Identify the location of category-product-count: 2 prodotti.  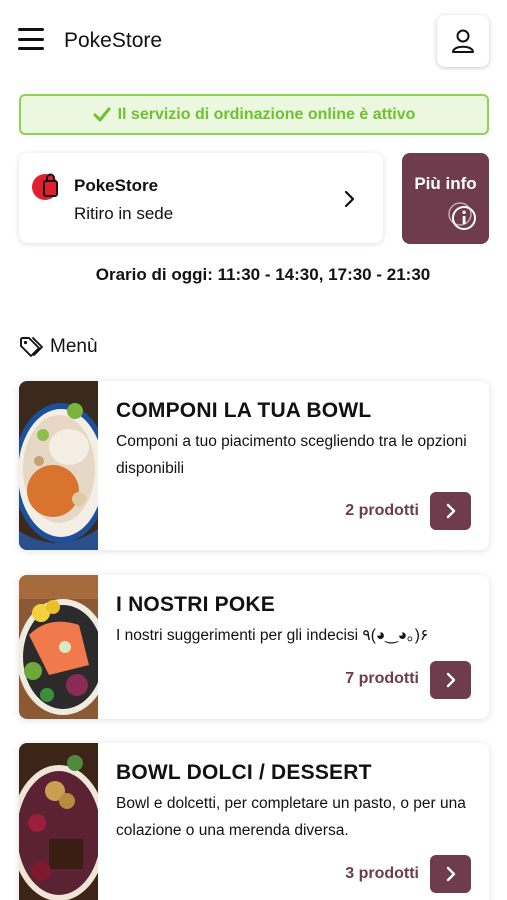
(382, 510).